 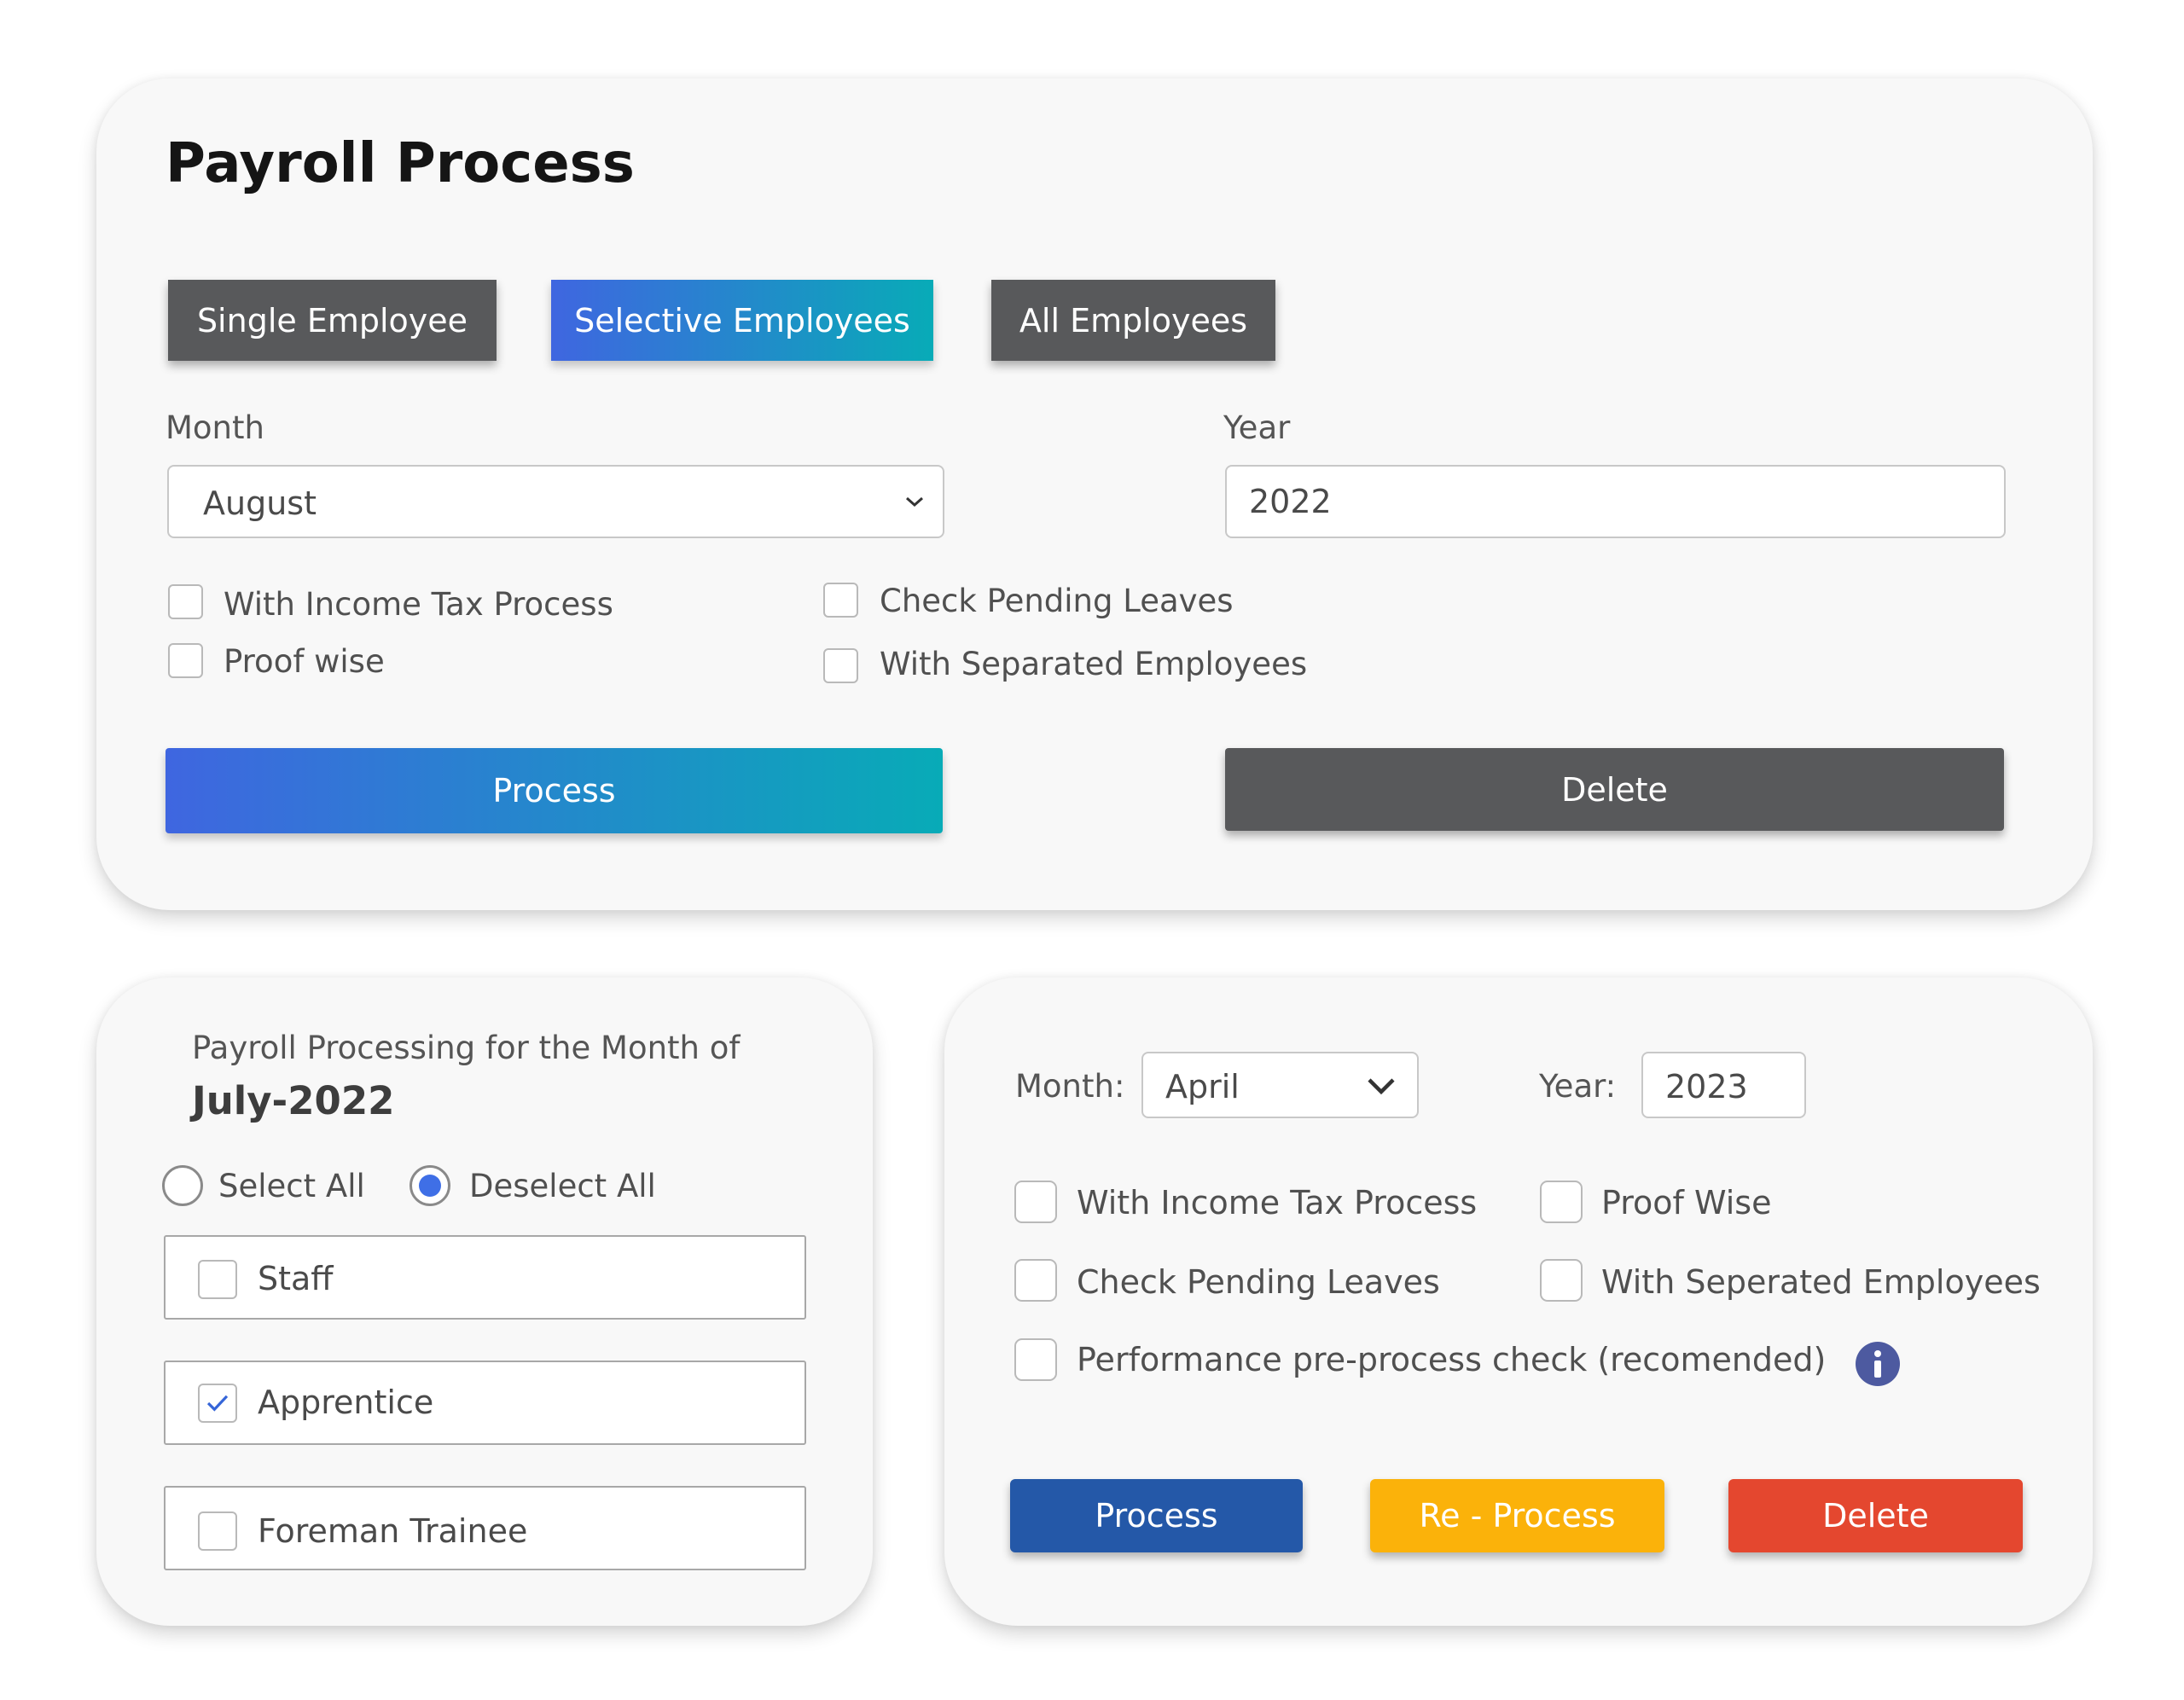 I want to click on reprocess-income-tax-checkbox, so click(x=1036, y=1202).